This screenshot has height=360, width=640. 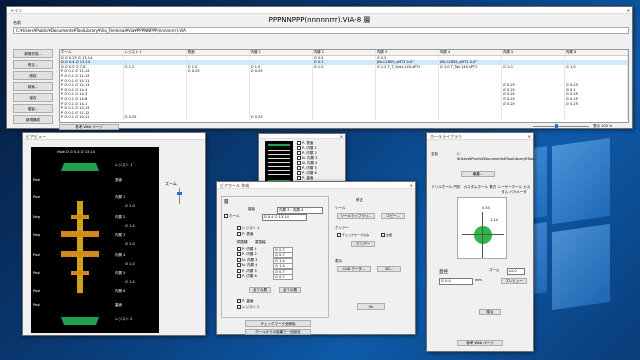 I want to click on side-button: 保存, so click(x=33, y=97).